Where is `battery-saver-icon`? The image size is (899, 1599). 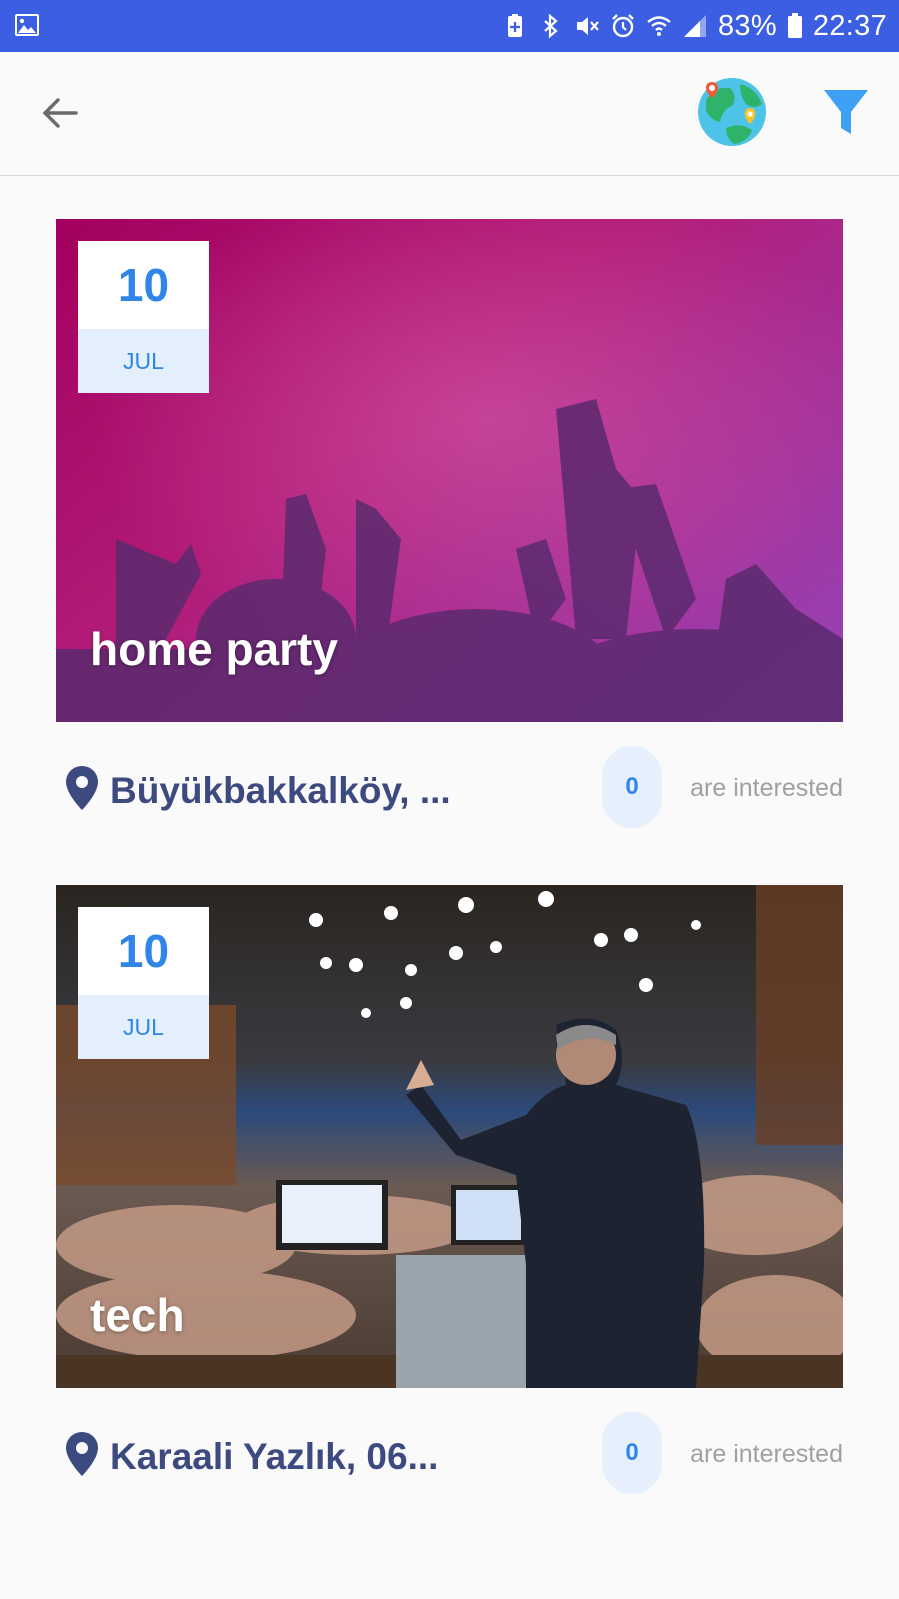 battery-saver-icon is located at coordinates (514, 25).